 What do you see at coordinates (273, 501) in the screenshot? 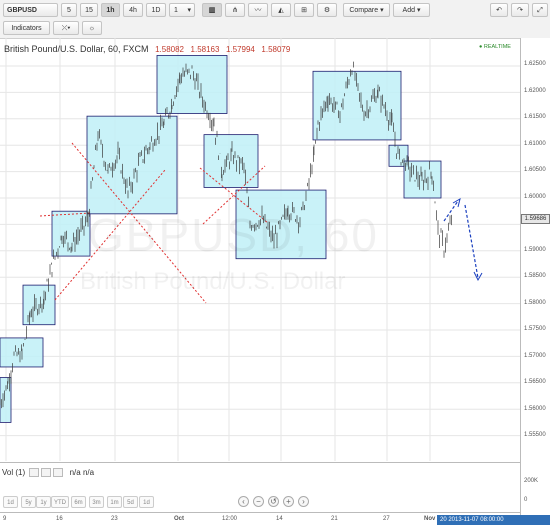
I see `reset-icon: ↺` at bounding box center [273, 501].